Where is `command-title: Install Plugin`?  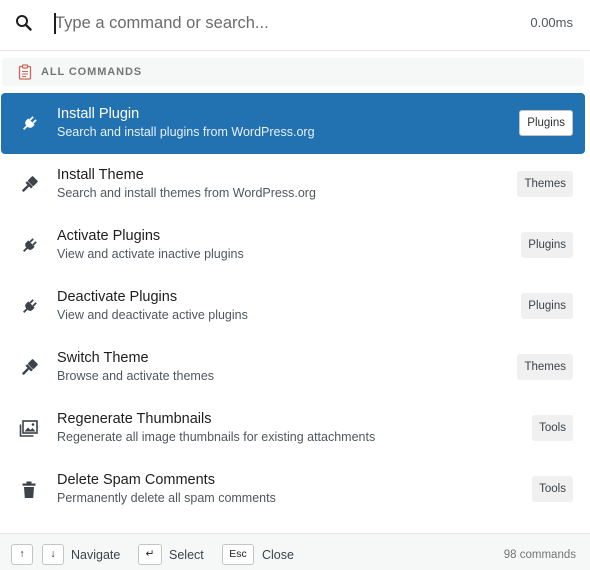 command-title: Install Plugin is located at coordinates (98, 114).